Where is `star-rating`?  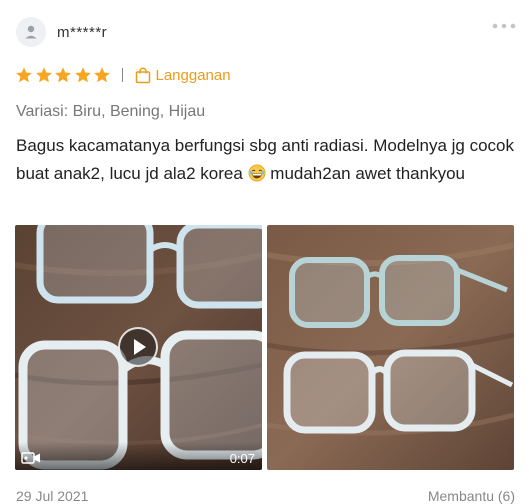
star-rating is located at coordinates (64, 75).